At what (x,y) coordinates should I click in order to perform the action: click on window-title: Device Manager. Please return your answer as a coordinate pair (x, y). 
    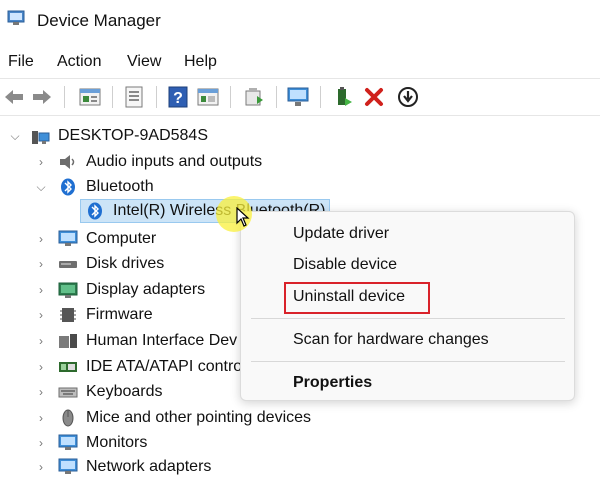
    Looking at the image, I should click on (99, 20).